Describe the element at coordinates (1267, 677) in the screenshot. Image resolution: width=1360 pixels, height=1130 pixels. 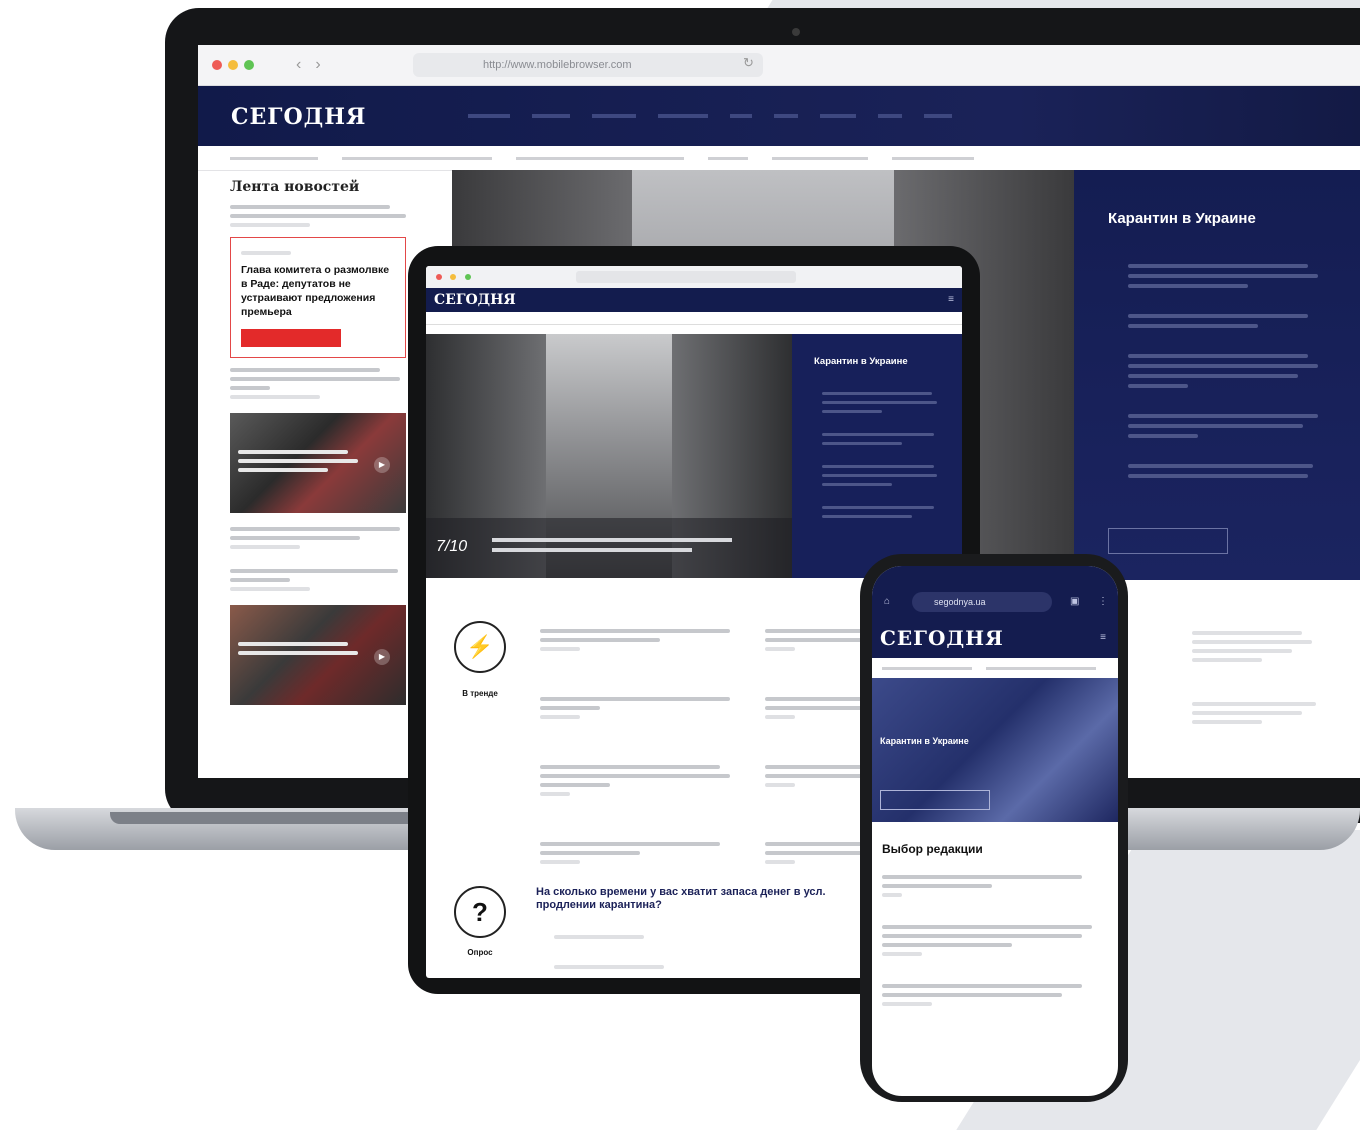
I see `side-news-column` at that location.